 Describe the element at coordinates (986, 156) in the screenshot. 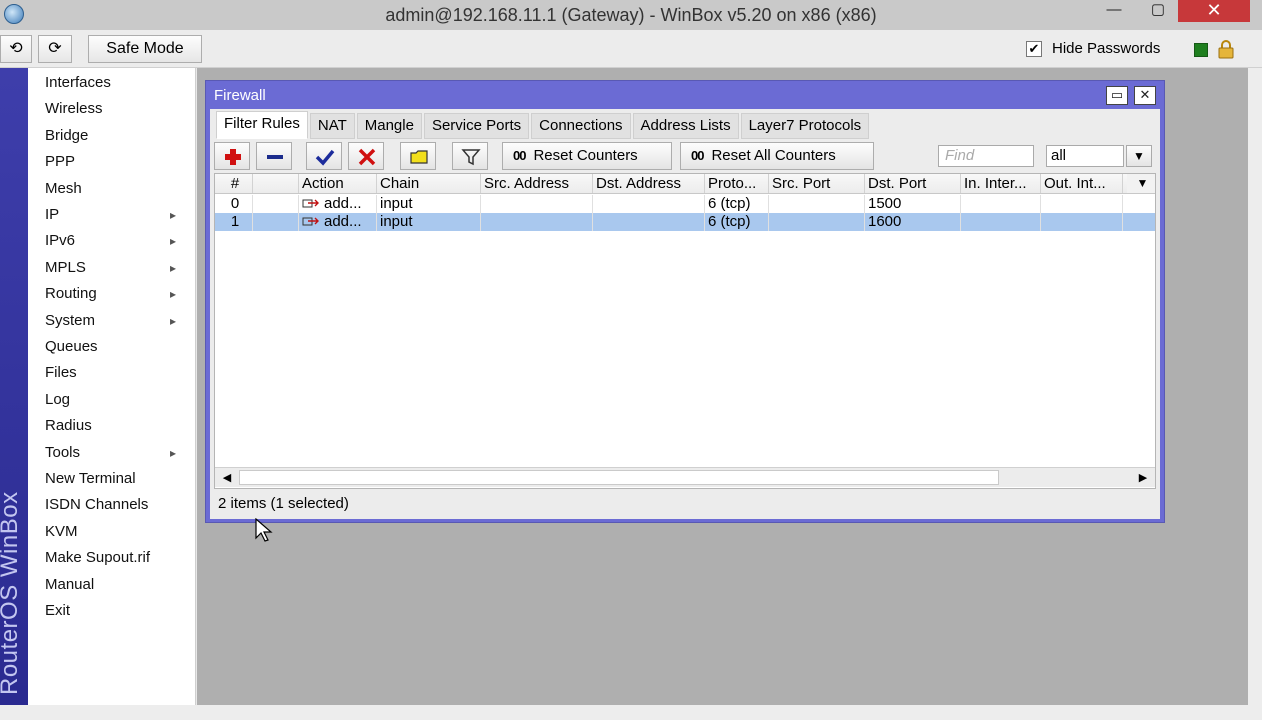

I see `find-input: Find` at that location.